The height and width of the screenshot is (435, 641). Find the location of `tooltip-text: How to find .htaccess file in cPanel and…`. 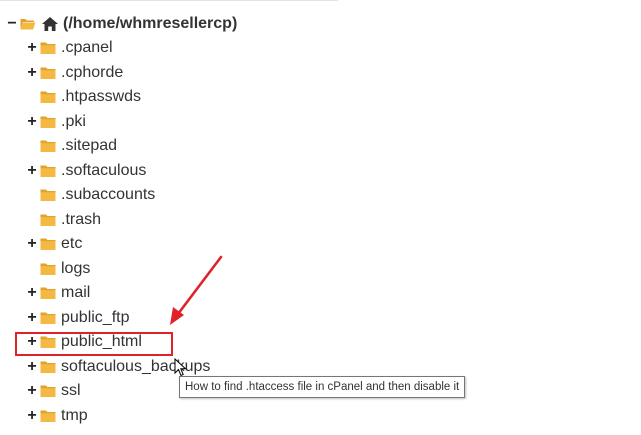

tooltip-text: How to find .htaccess file in cPanel and… is located at coordinates (322, 387).